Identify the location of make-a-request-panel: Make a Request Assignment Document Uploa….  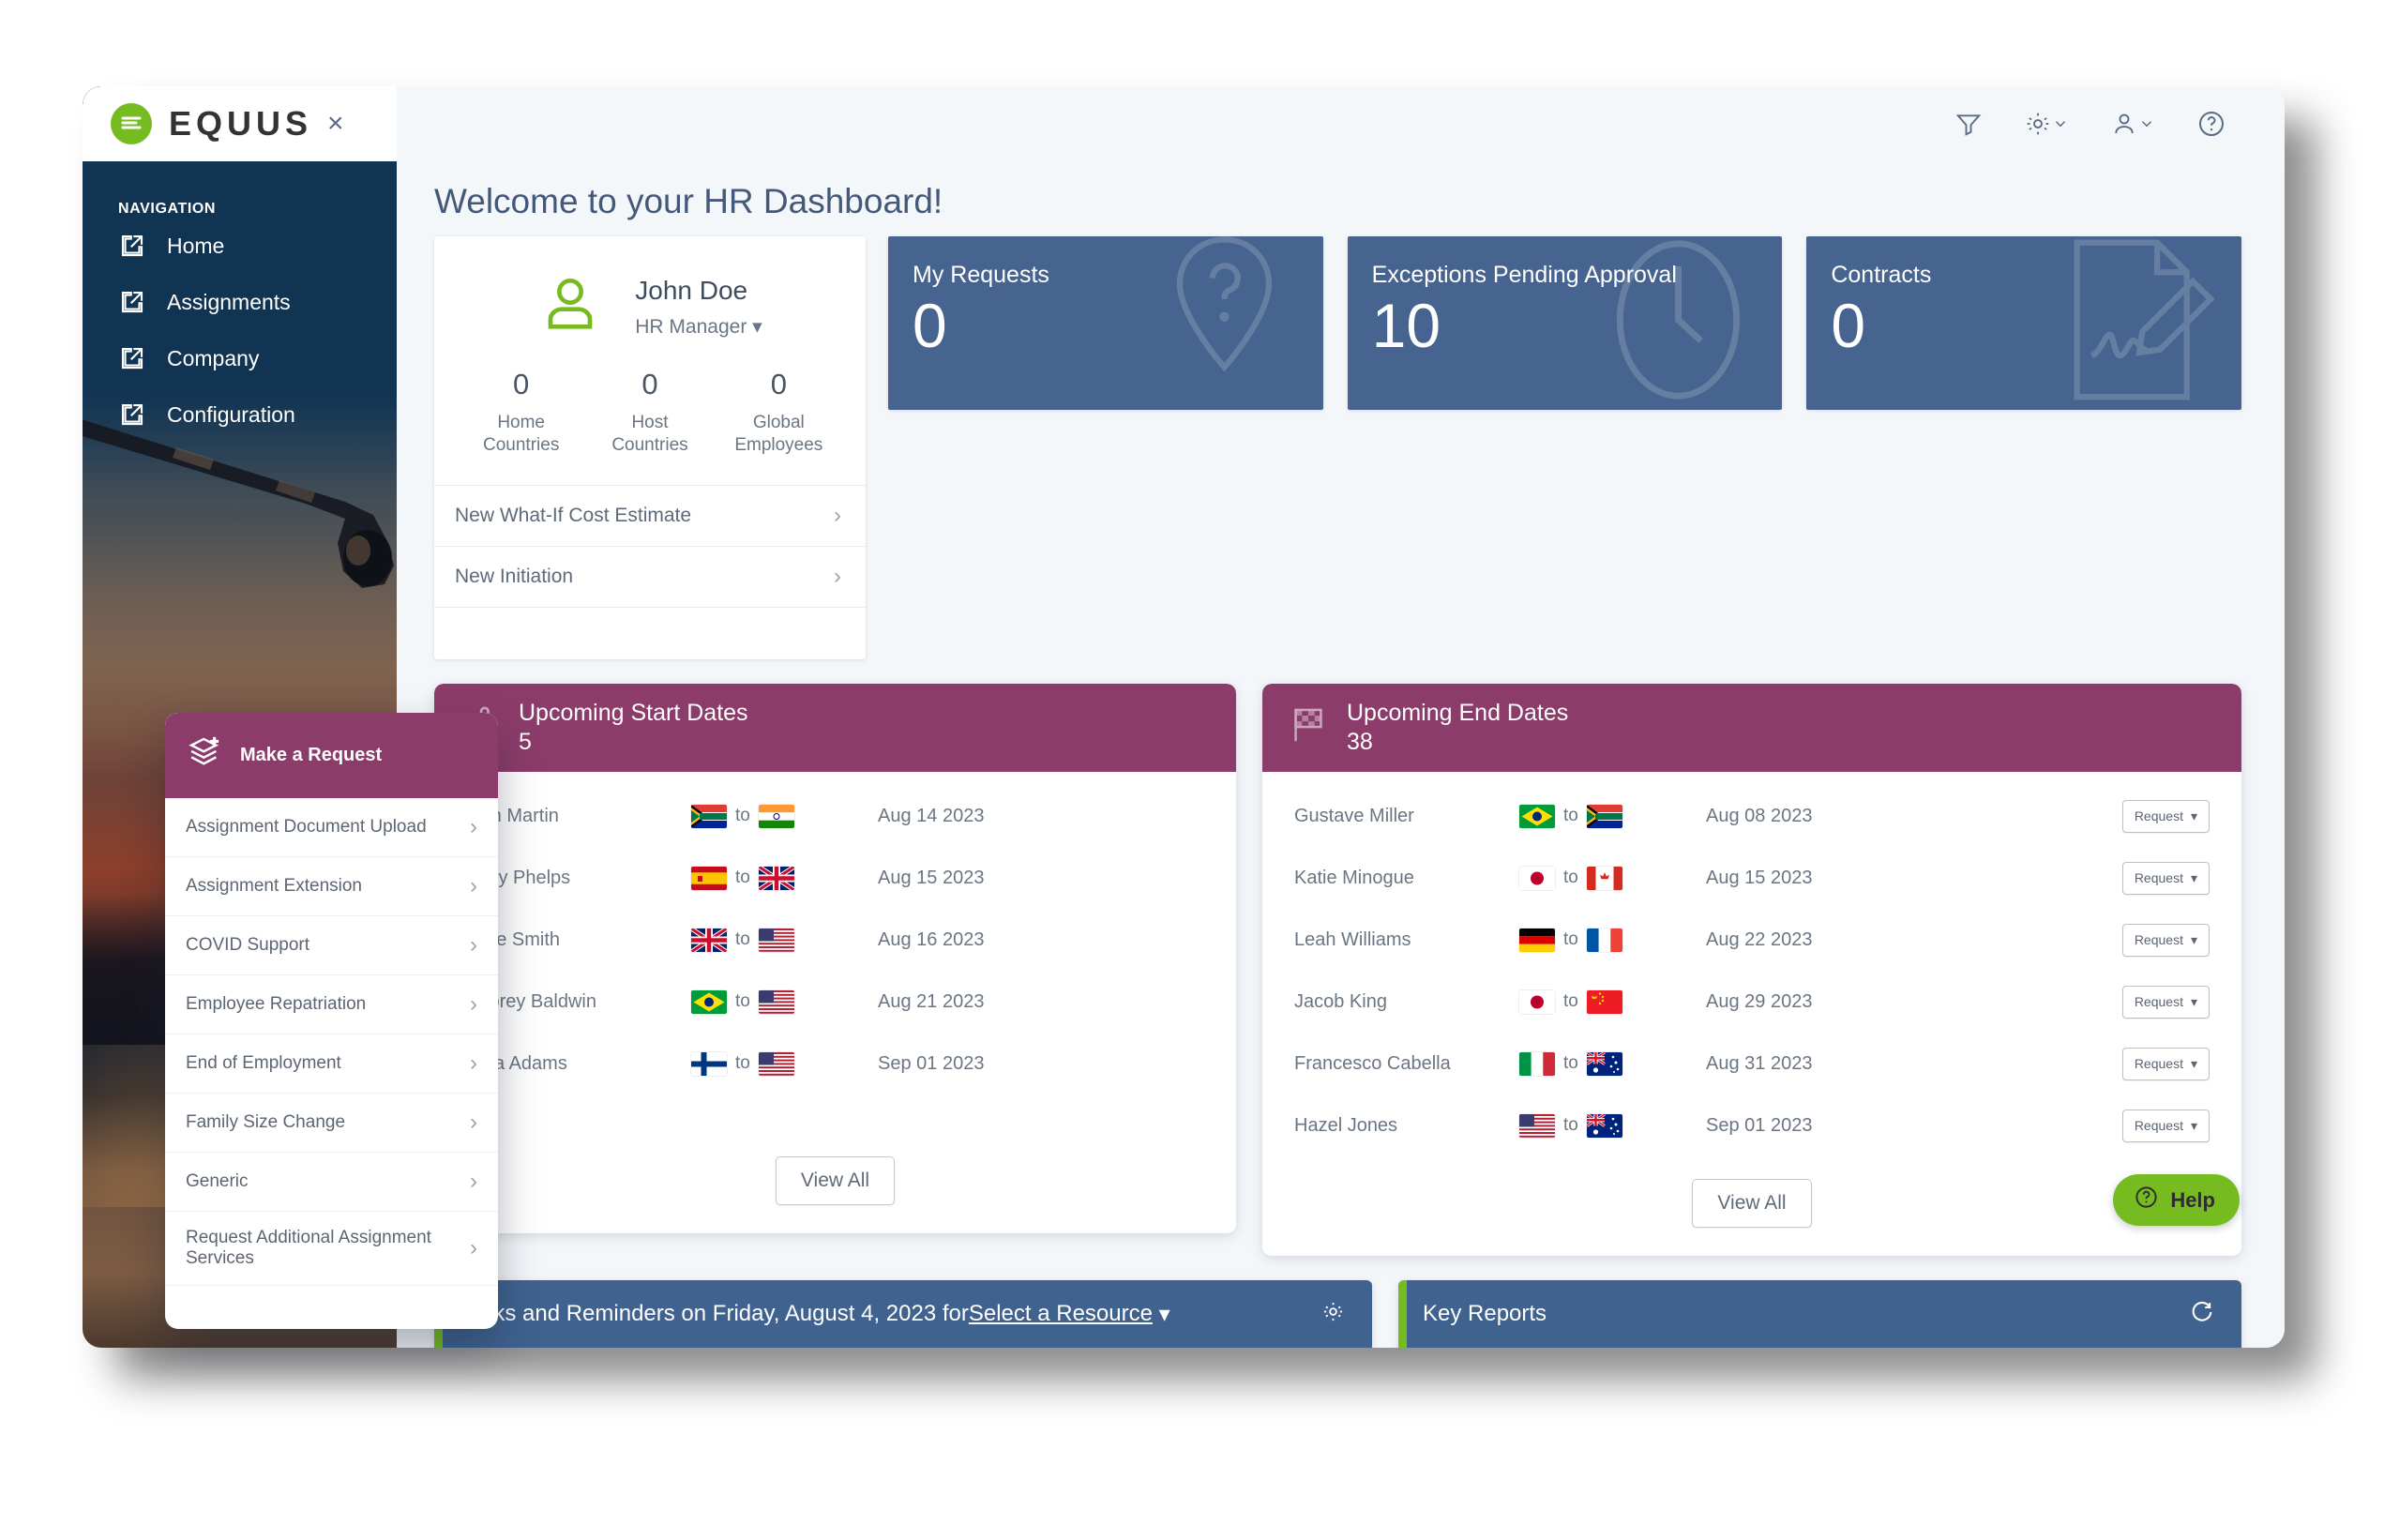
(331, 1021).